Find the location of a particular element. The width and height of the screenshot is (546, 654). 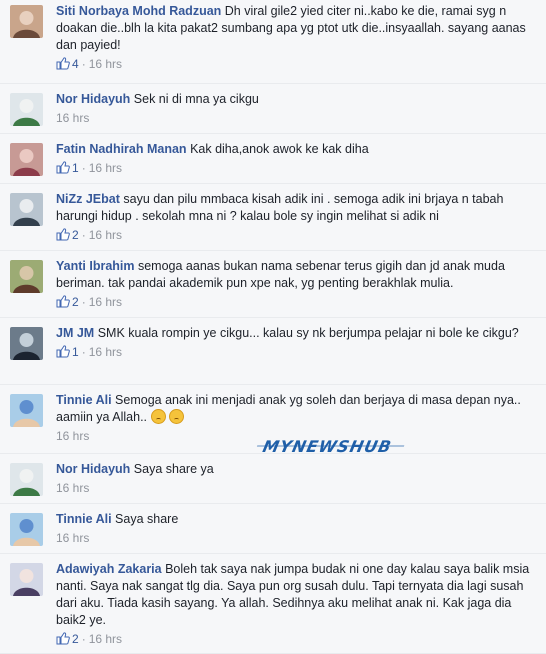

comment-item: Nor Hidayuh Sek ni di mna ya cikgu 16 hrs is located at coordinates (273, 109).